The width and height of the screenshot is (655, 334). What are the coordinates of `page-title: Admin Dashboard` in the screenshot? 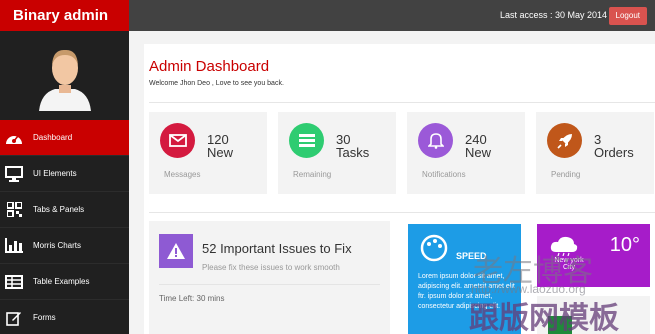 It's located at (209, 66).